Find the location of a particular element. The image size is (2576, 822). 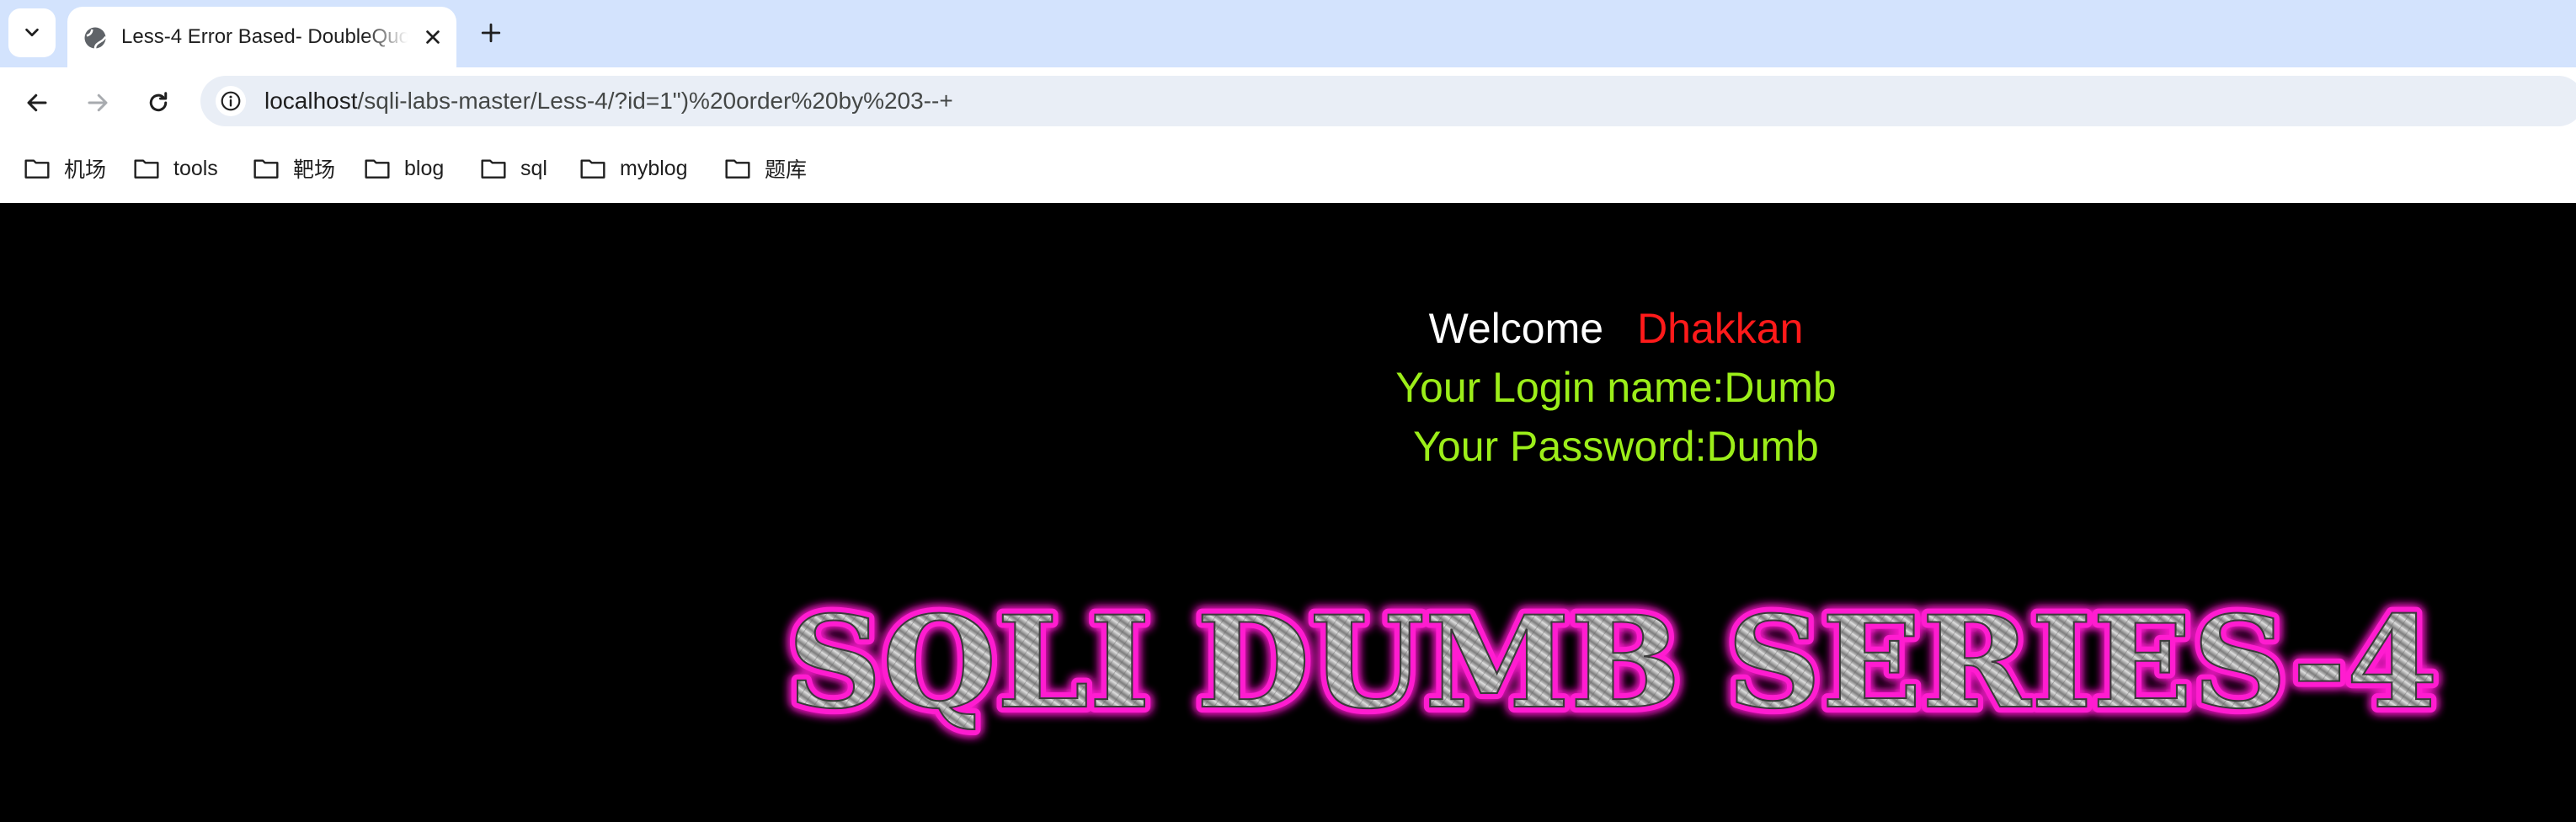

bookmark-label: myblog is located at coordinates (654, 168).